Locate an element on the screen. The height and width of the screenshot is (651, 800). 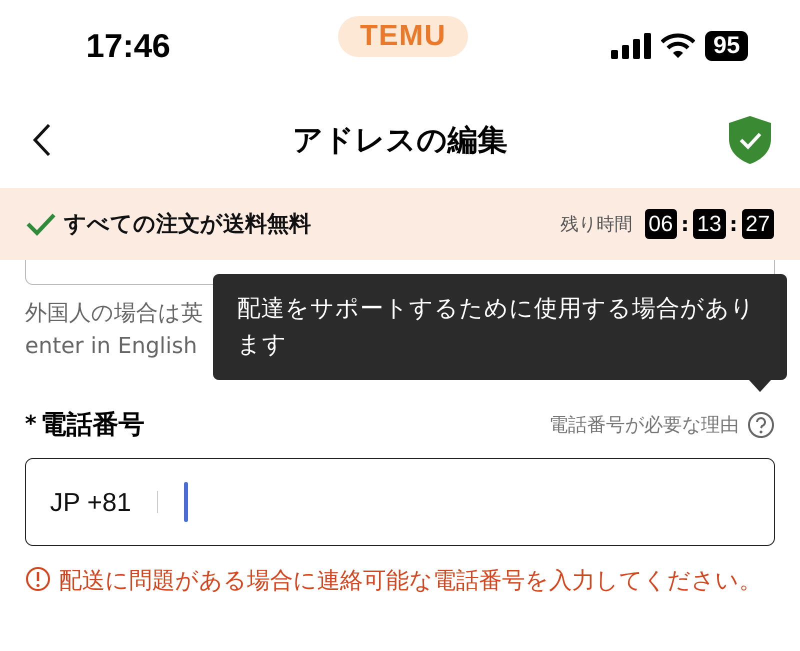
countdown-digits: 13 is located at coordinates (709, 224).